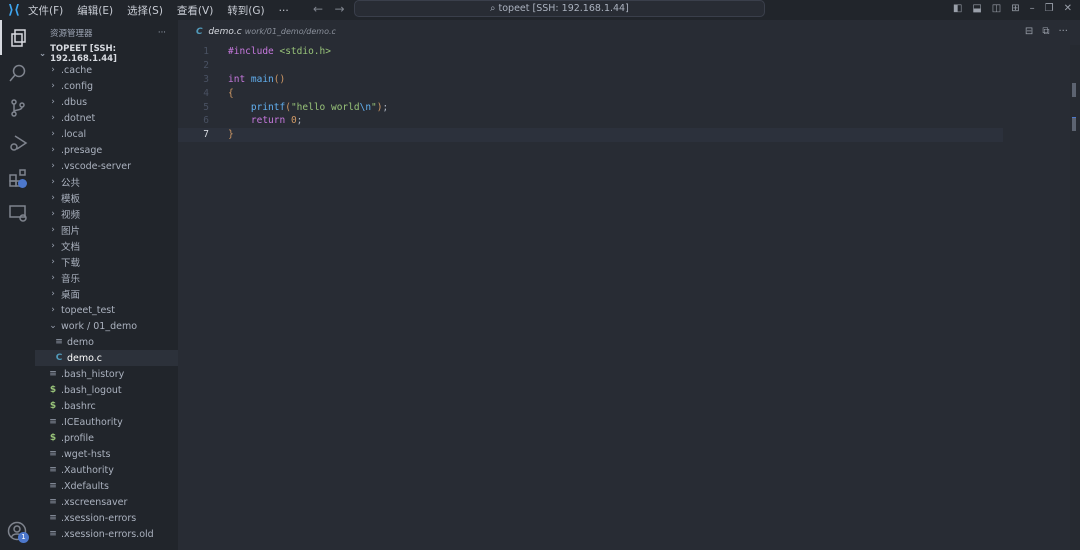  What do you see at coordinates (195, 11) in the screenshot?
I see `menu-item: 查看(V)` at bounding box center [195, 11].